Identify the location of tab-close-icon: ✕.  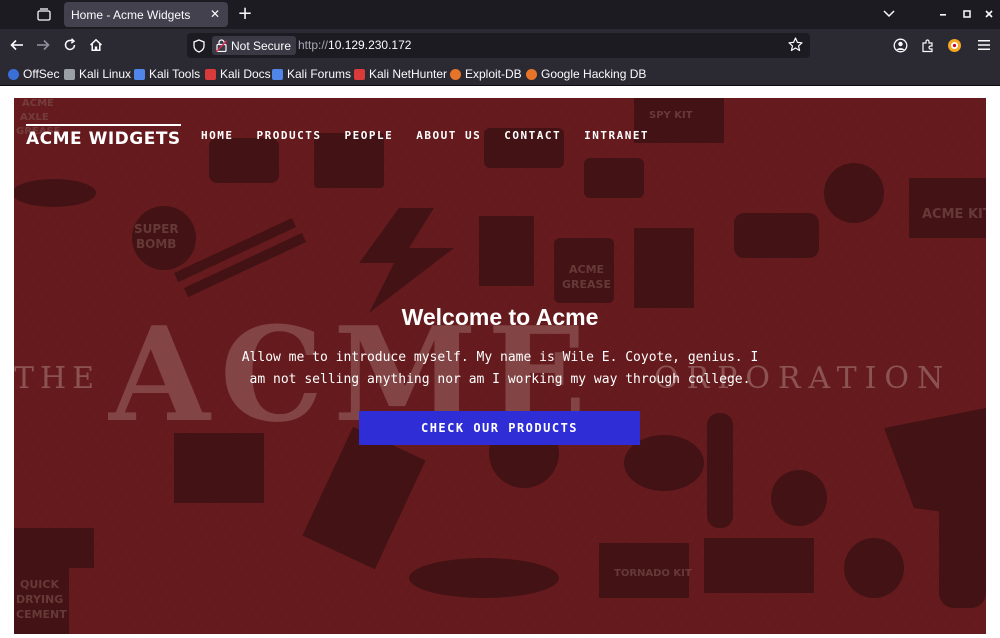
(215, 14).